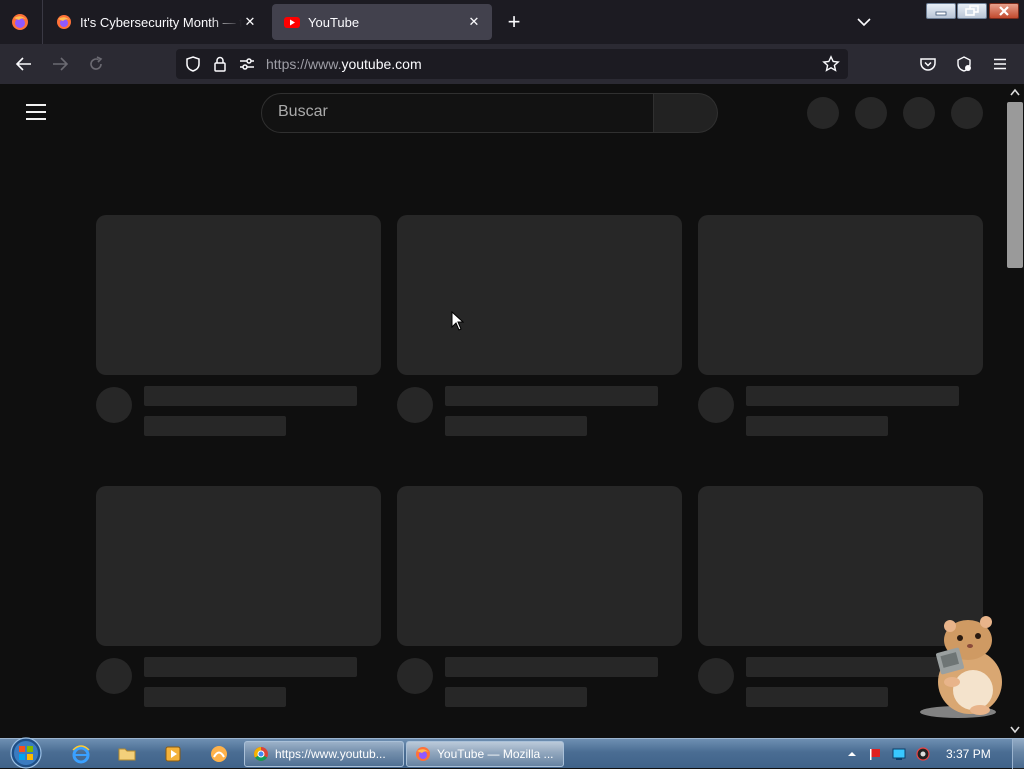 Image resolution: width=1024 pixels, height=769 pixels. Describe the element at coordinates (1015, 185) in the screenshot. I see `scrollbar-thumb` at that location.